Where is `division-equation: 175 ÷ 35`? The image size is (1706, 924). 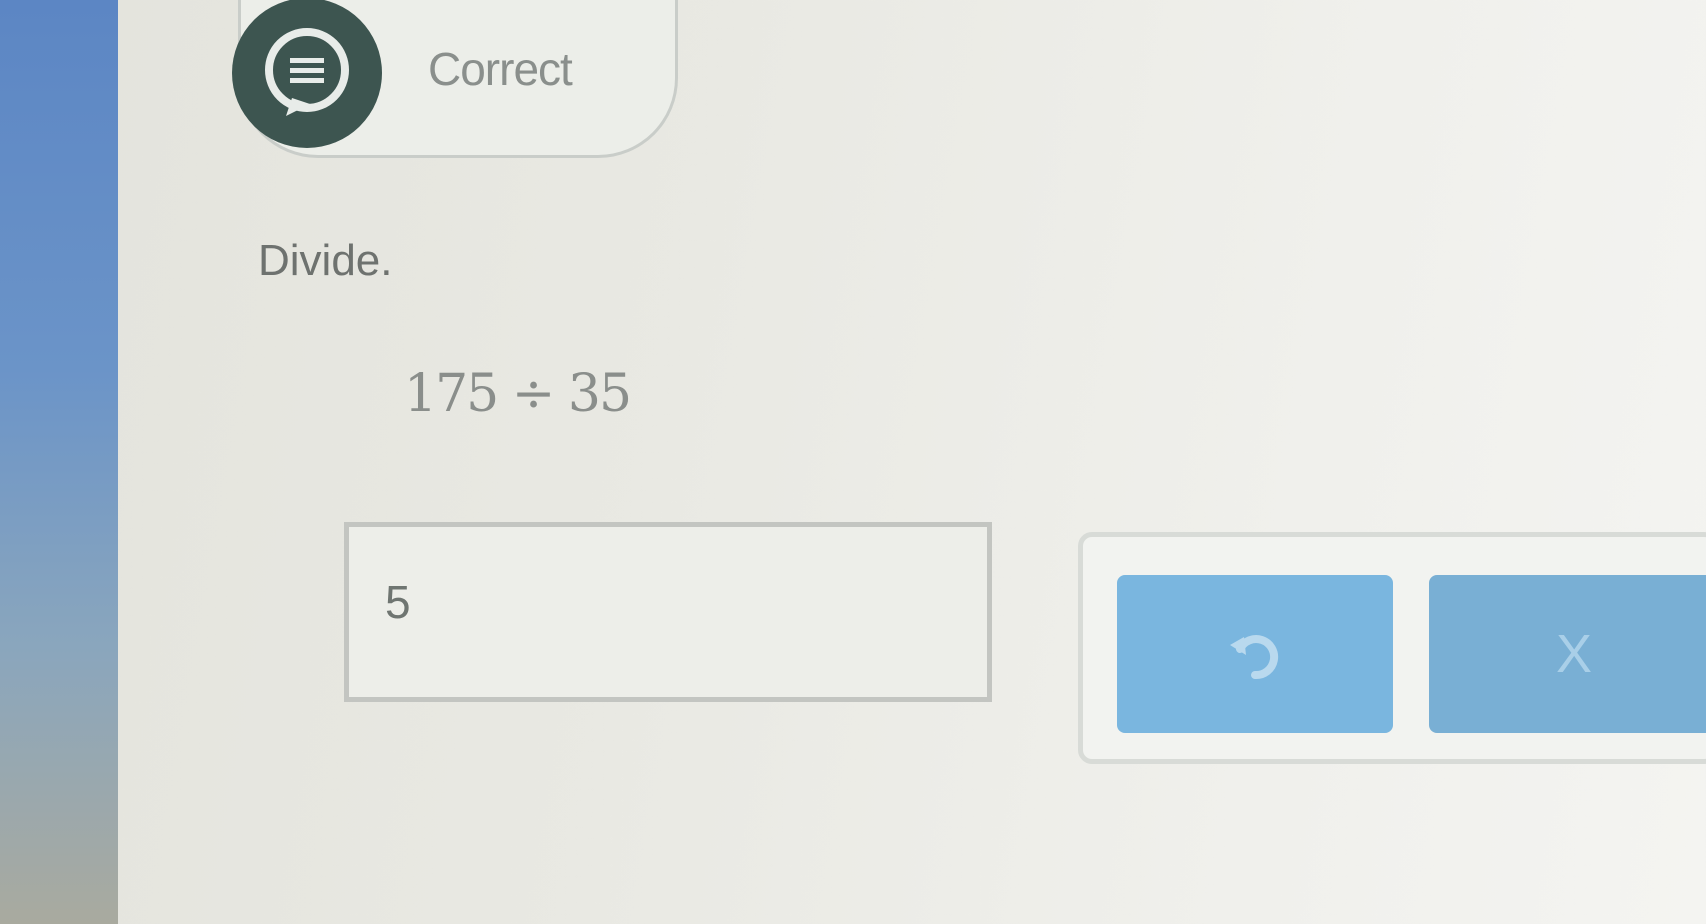 division-equation: 175 ÷ 35 is located at coordinates (518, 394).